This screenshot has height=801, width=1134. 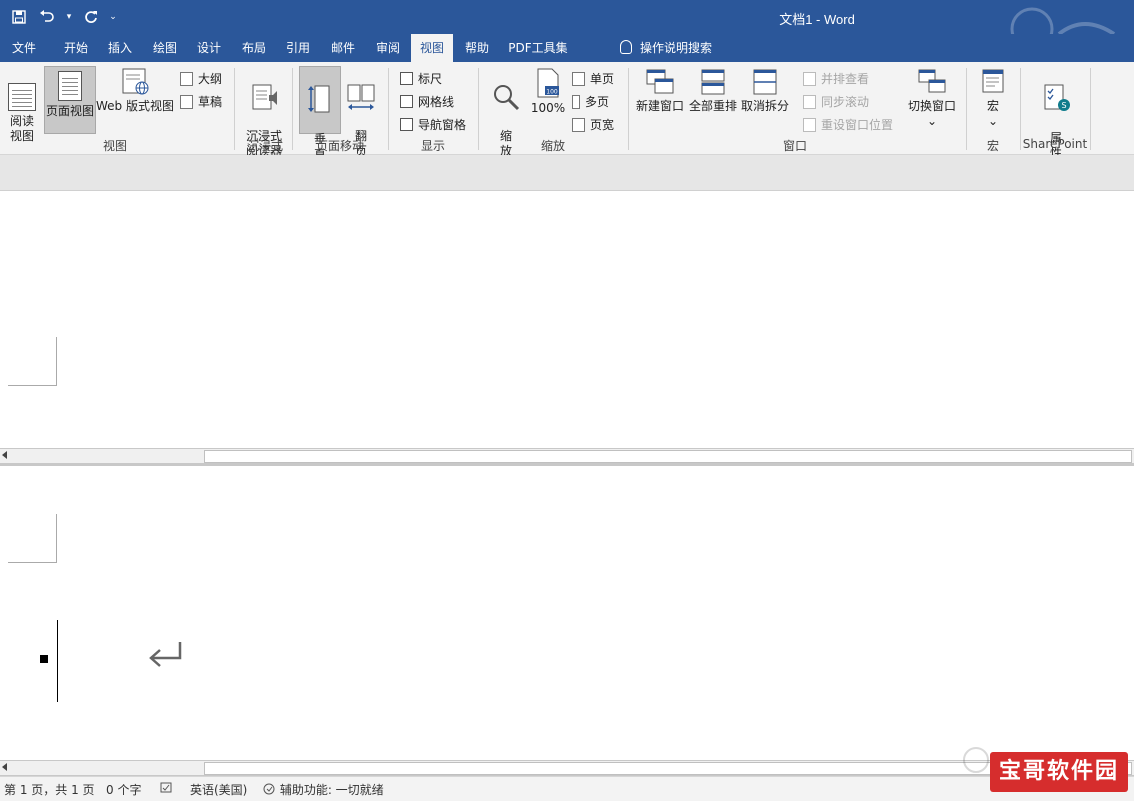 What do you see at coordinates (548, 100) in the screenshot?
I see `zoom-100-button: 100 100%` at bounding box center [548, 100].